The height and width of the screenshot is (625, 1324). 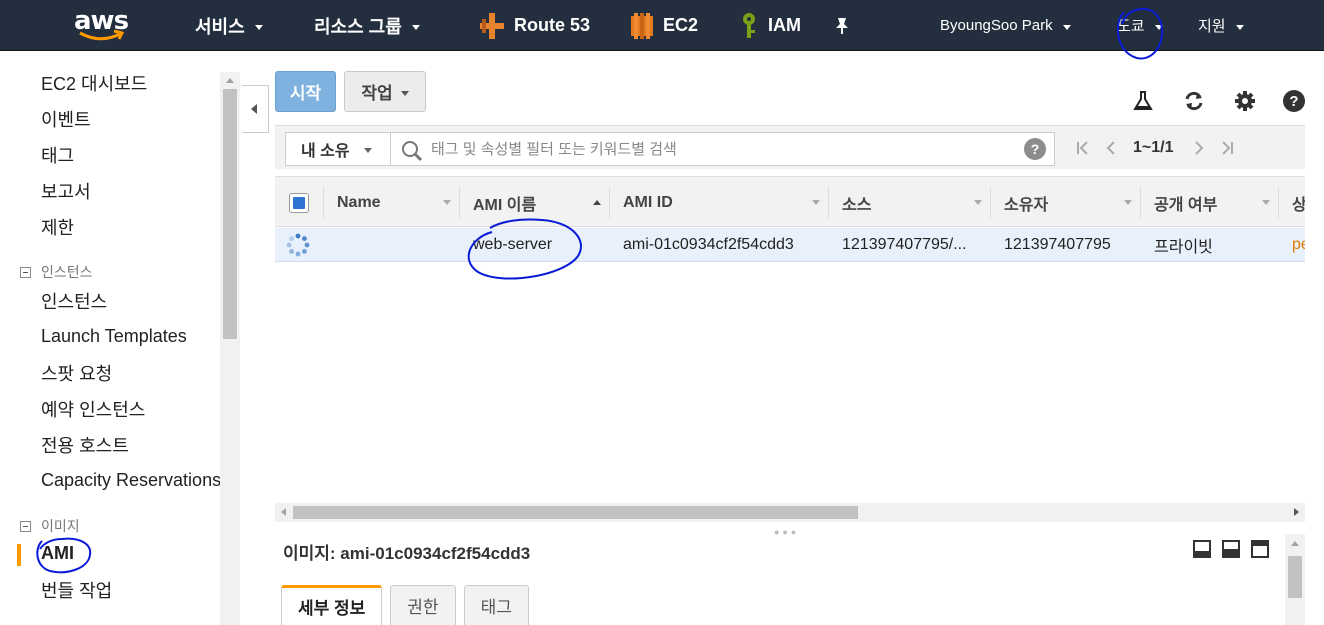 I want to click on sidebar-item-spot-requests: 스팟 요청, so click(x=76, y=373).